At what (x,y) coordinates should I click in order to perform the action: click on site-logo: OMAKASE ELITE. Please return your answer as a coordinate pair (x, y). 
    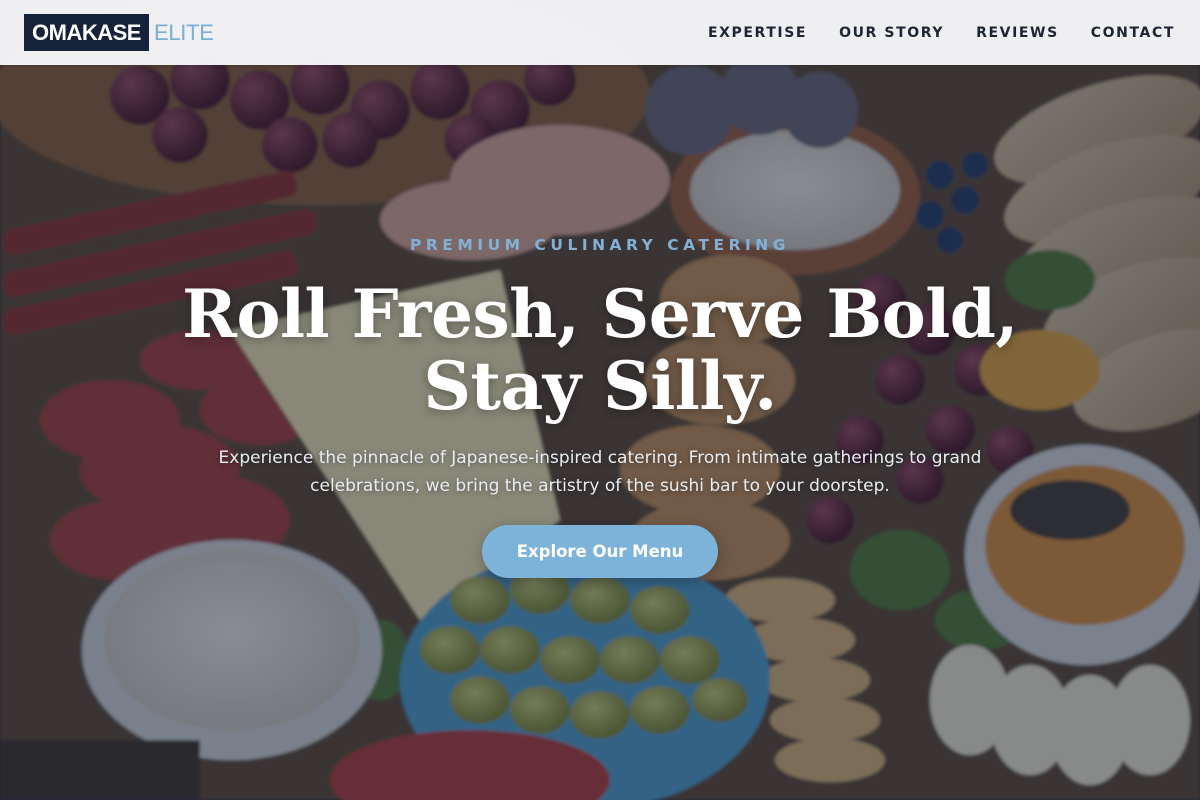
    Looking at the image, I should click on (119, 32).